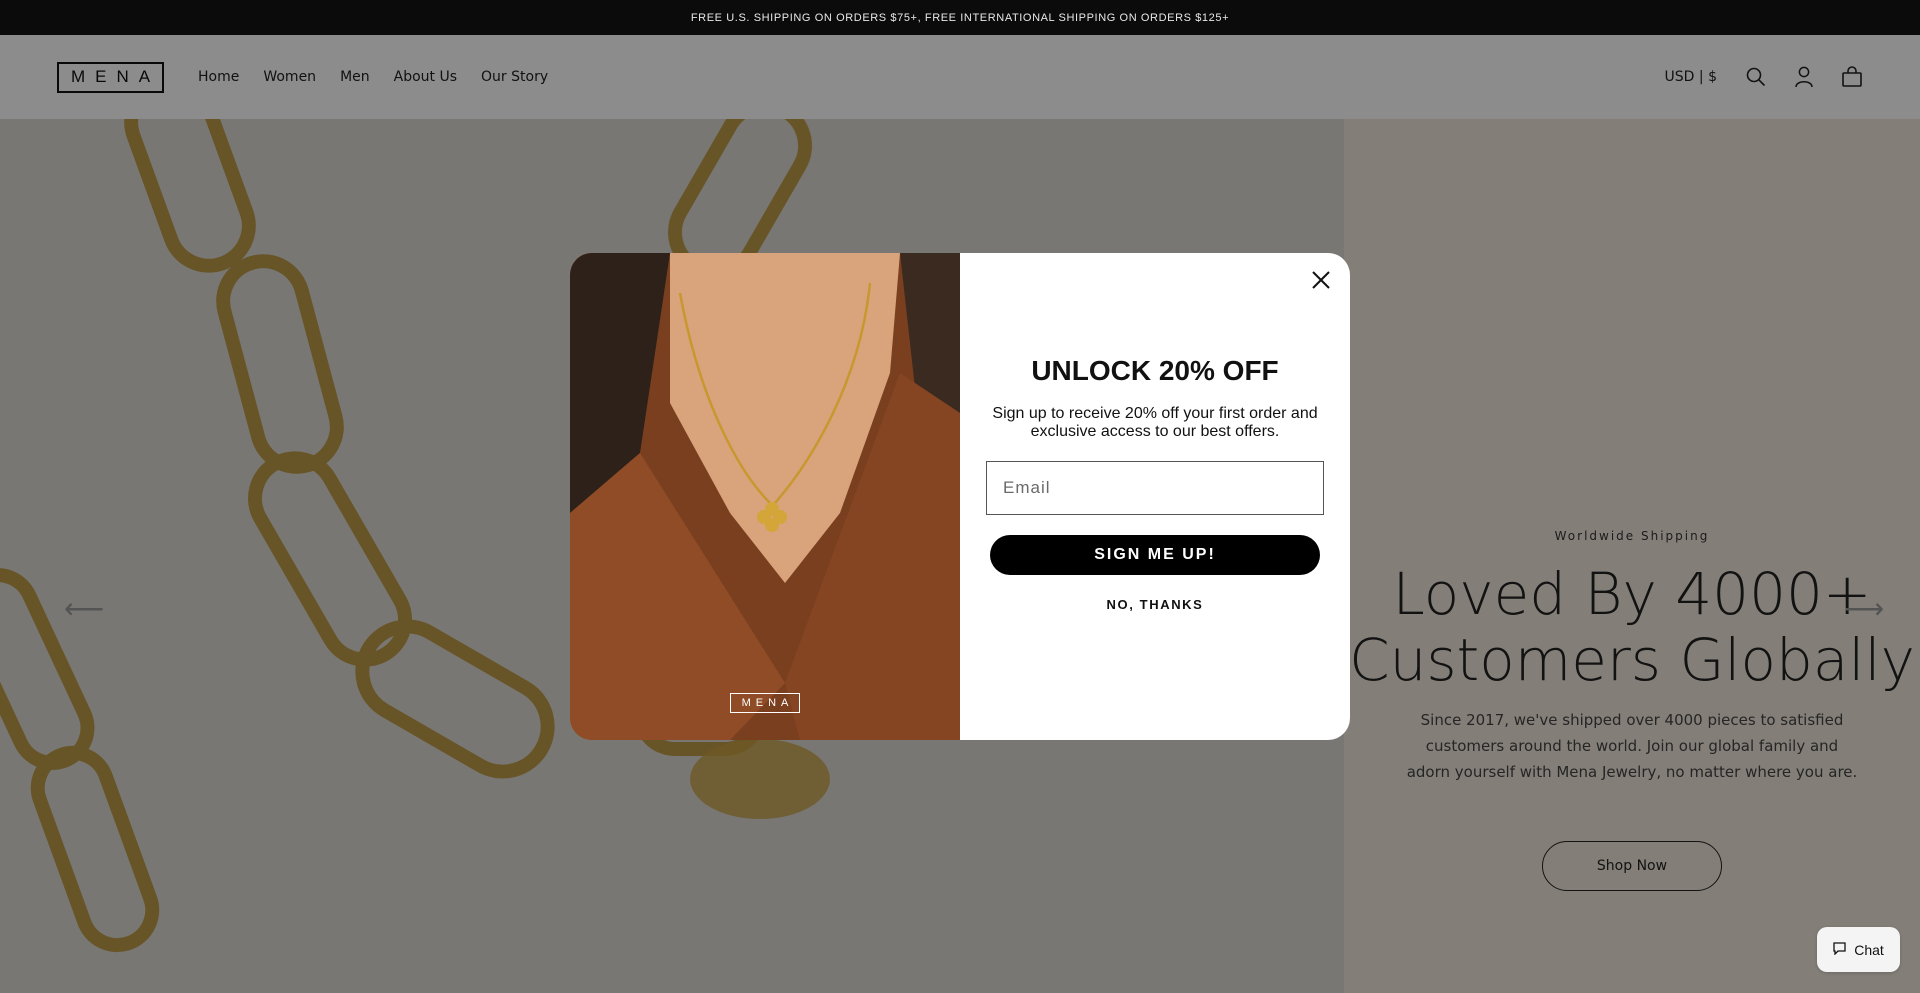  I want to click on chat-bubble-icon, so click(1839, 949).